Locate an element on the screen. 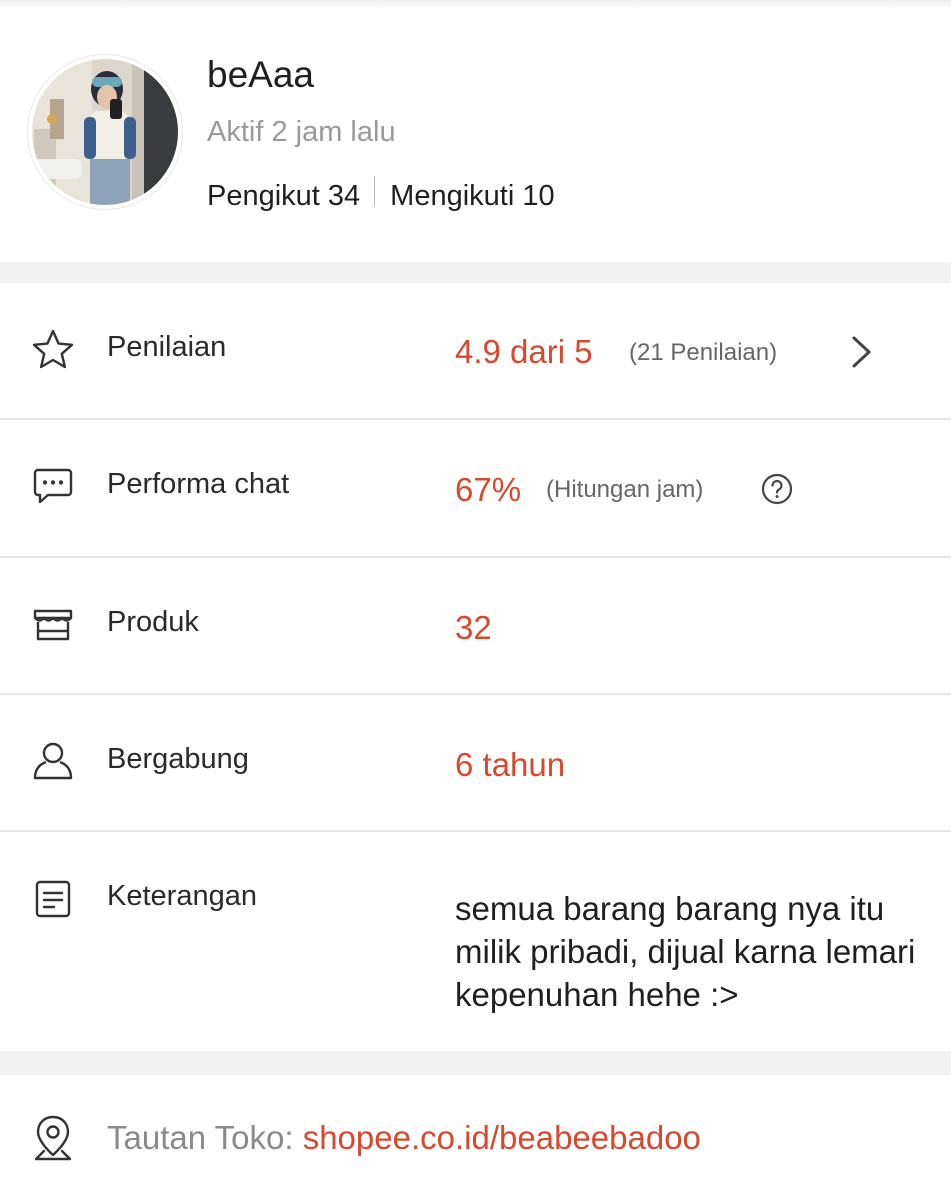 The width and height of the screenshot is (951, 1200). products-row: Produk 32 is located at coordinates (475, 626).